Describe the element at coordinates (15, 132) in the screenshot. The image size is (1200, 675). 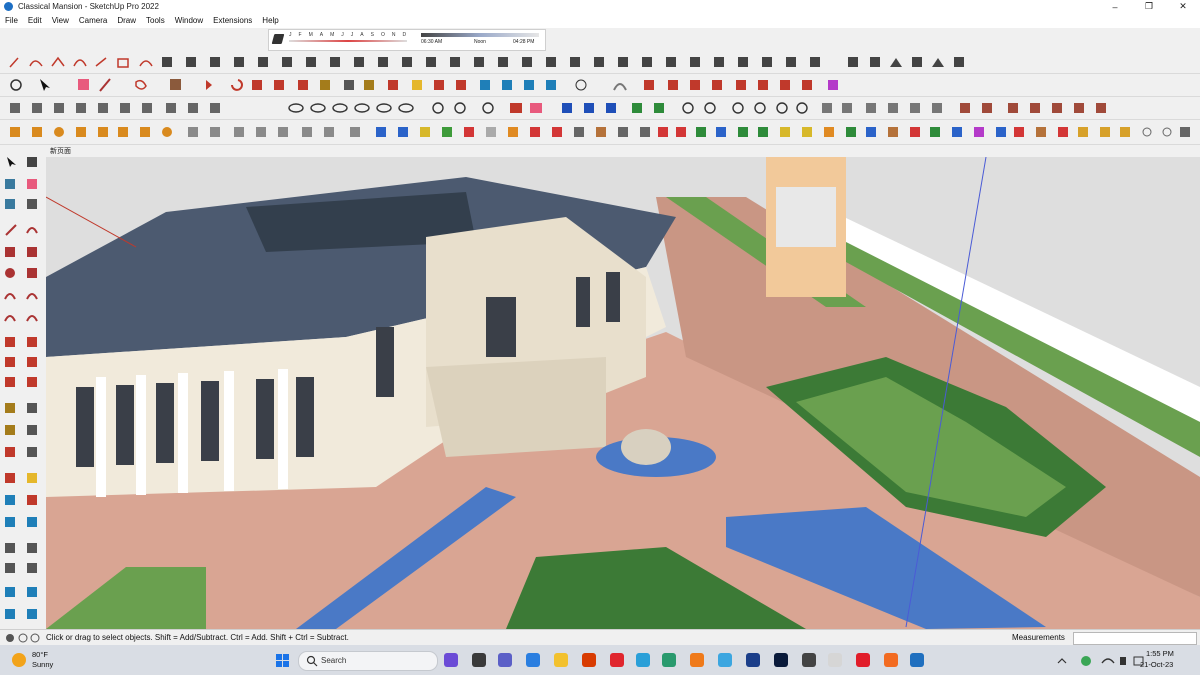
I see `gear-icon` at that location.